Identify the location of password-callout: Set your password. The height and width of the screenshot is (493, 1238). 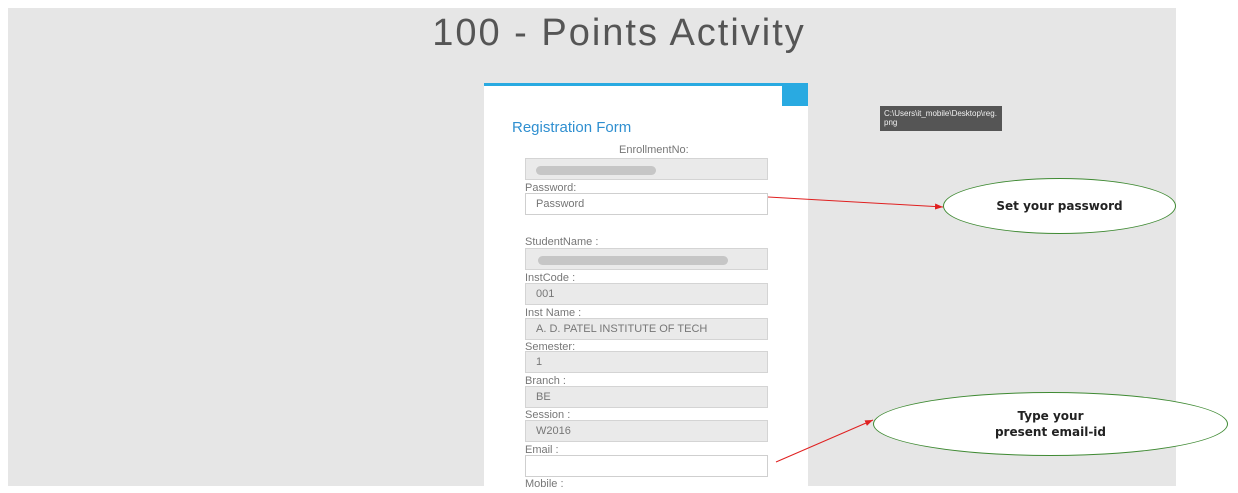
(1059, 206).